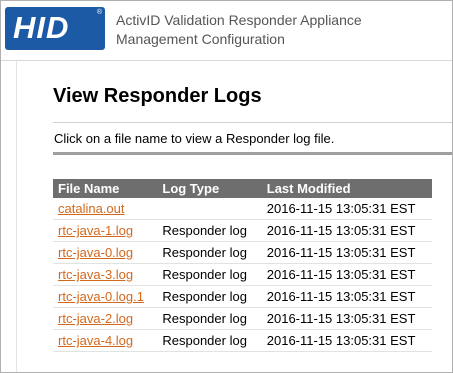  Describe the element at coordinates (200, 39) in the screenshot. I see `app-title-line-2: Management Configuration` at that location.